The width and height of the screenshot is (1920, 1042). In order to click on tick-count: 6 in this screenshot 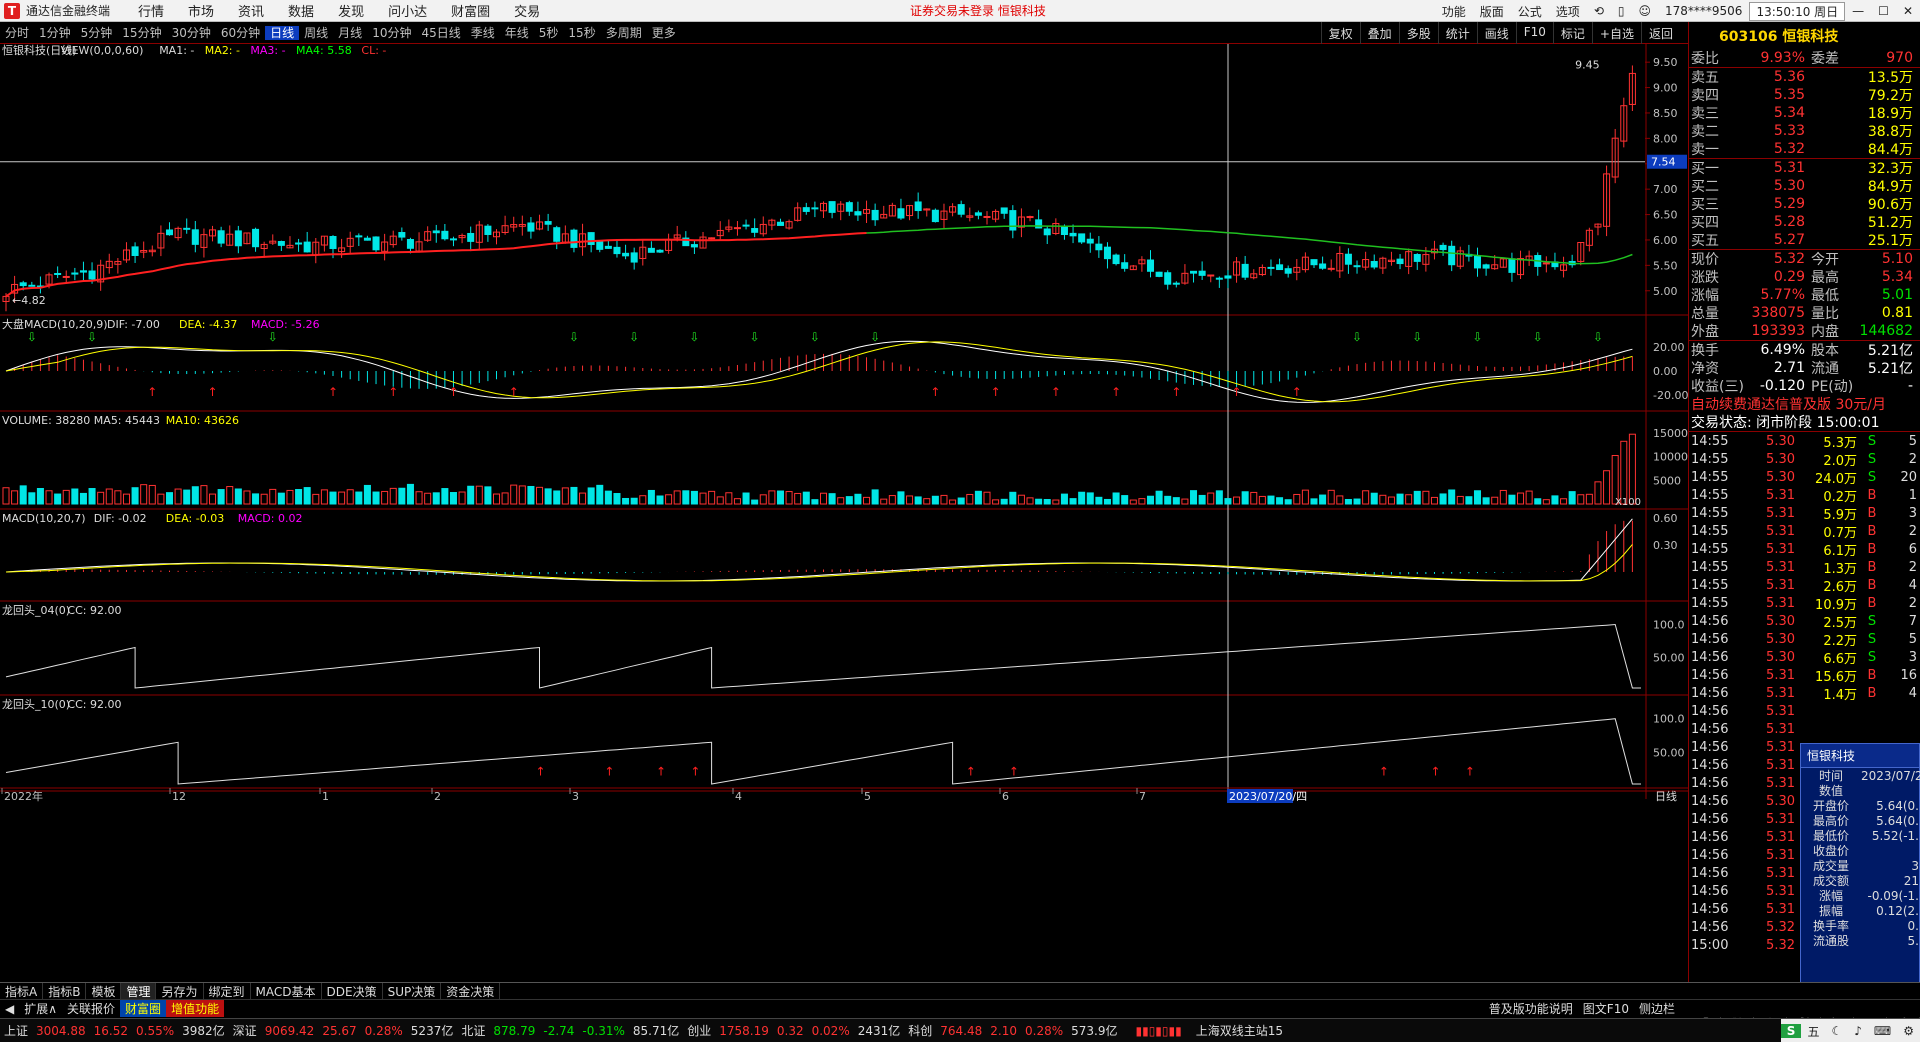, I will do `click(1912, 549)`.